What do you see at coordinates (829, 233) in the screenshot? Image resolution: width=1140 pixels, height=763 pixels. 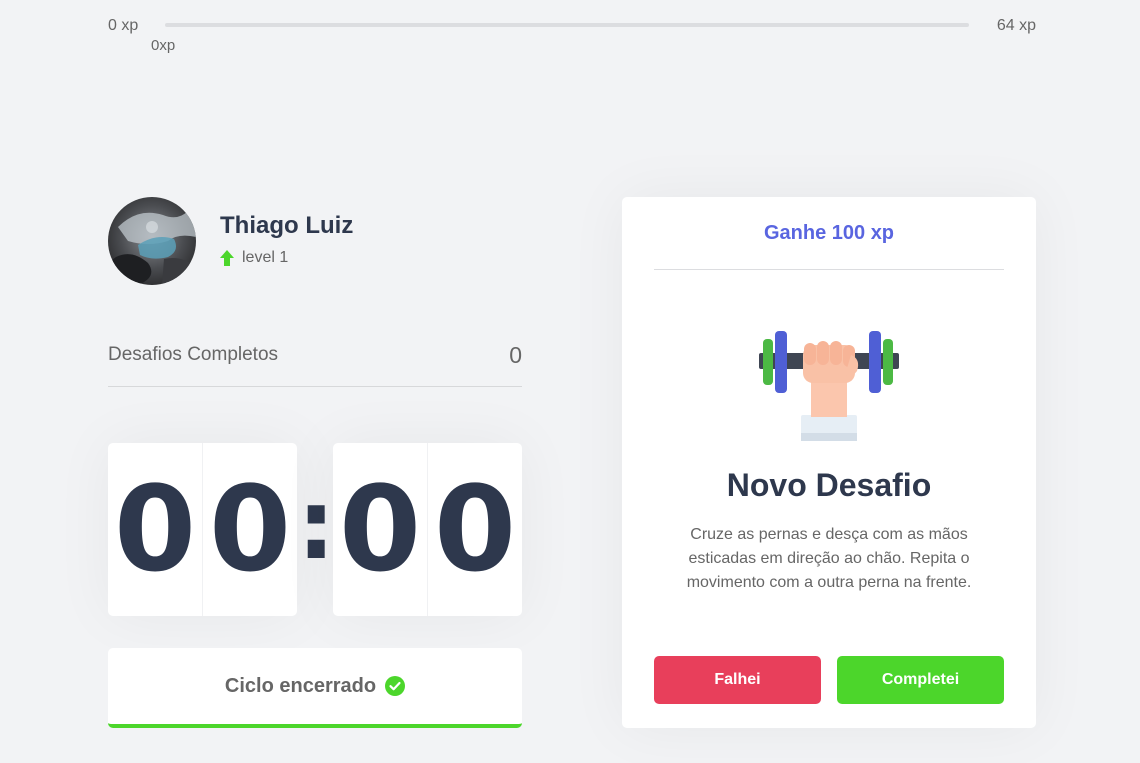 I see `challenge-reward: Ganhe 100 xp` at bounding box center [829, 233].